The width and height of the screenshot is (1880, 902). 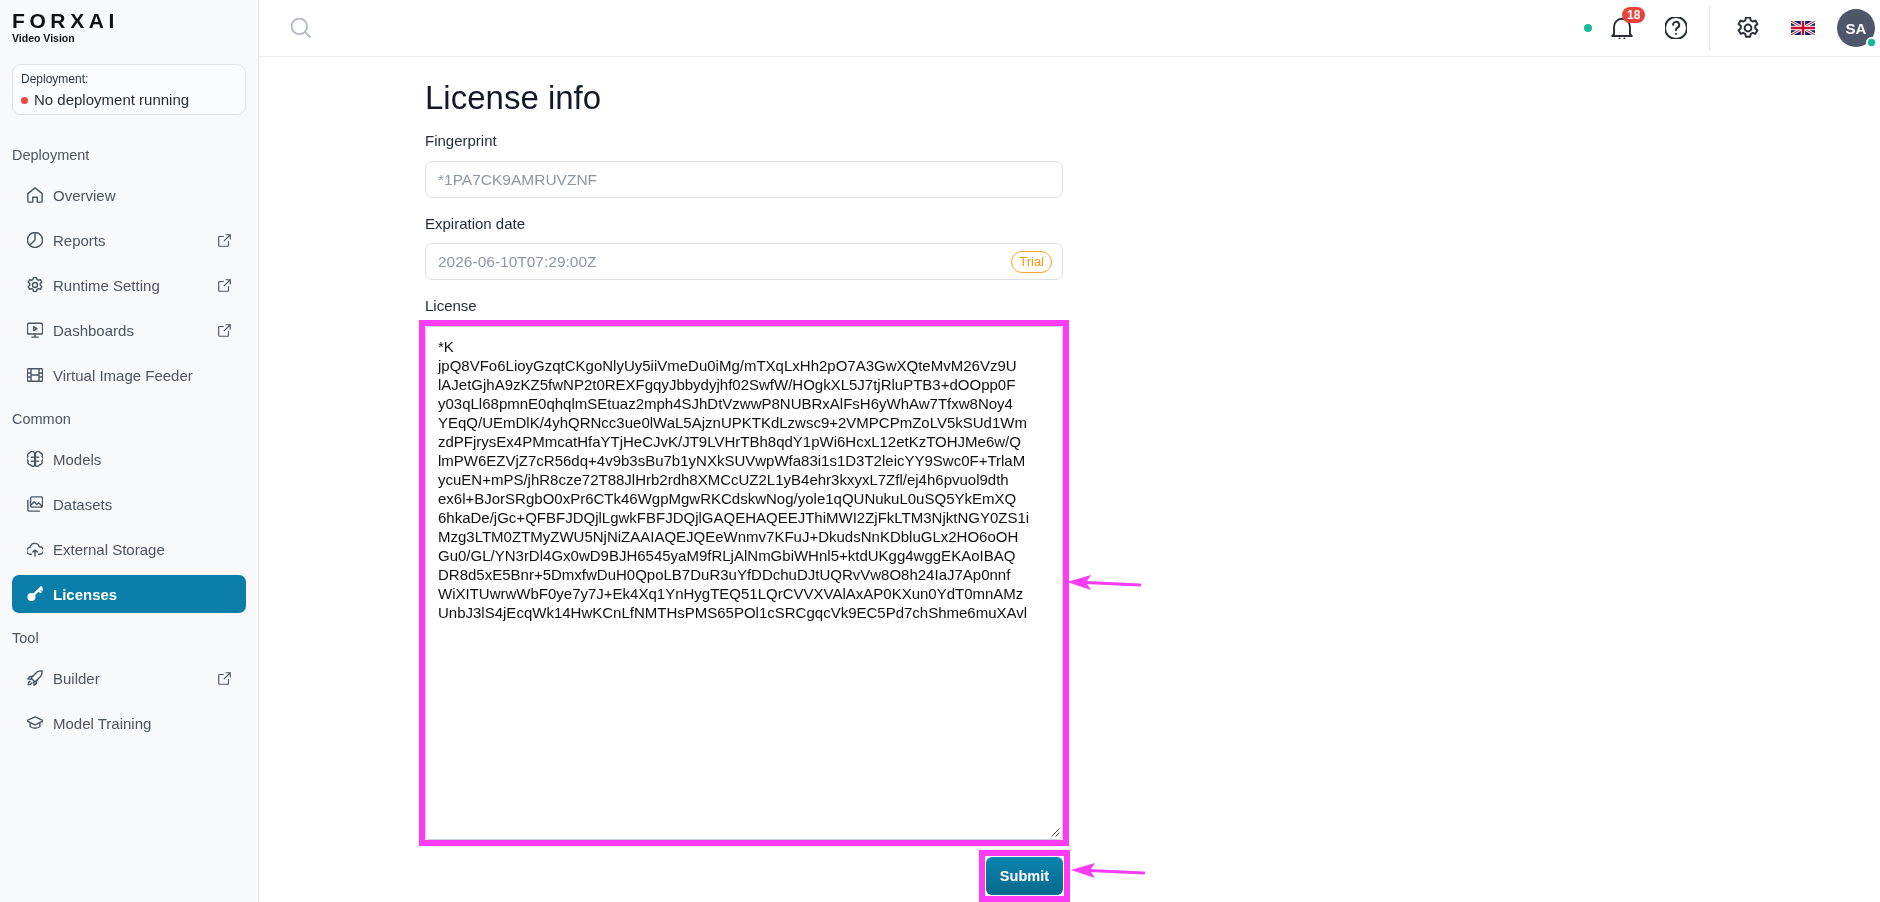 What do you see at coordinates (35, 375) in the screenshot?
I see `film-icon` at bounding box center [35, 375].